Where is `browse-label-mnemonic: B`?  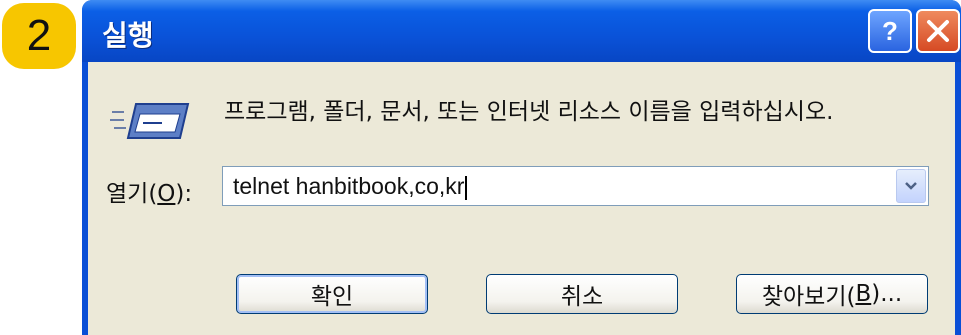
browse-label-mnemonic: B is located at coordinates (863, 294).